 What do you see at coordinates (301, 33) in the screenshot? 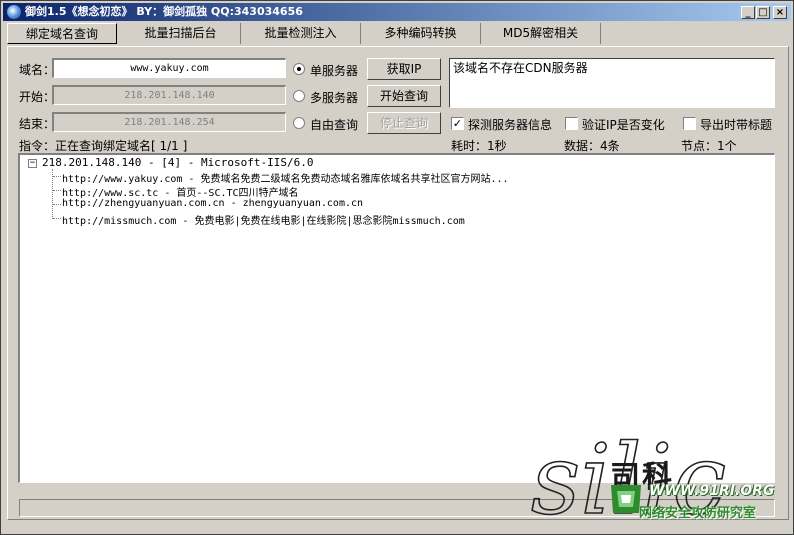
I see `tab-detect-injection: 批量检测注入` at bounding box center [301, 33].